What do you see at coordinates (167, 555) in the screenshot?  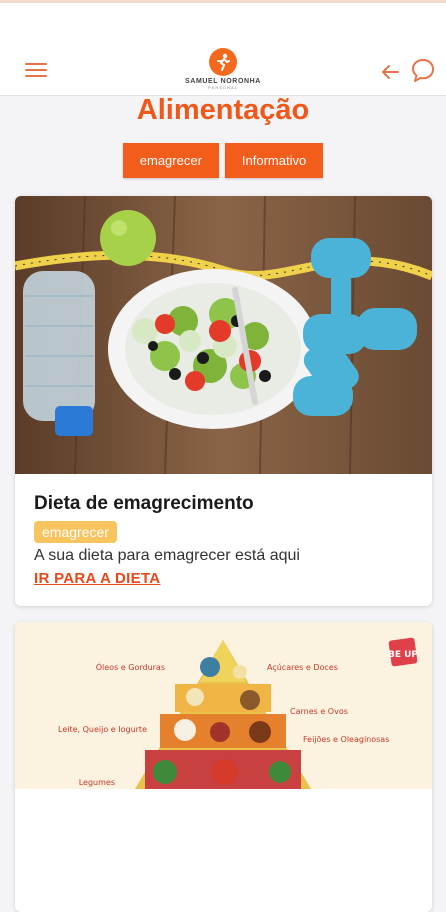 I see `card-description: A sua dieta para emagrecer está aqui` at bounding box center [167, 555].